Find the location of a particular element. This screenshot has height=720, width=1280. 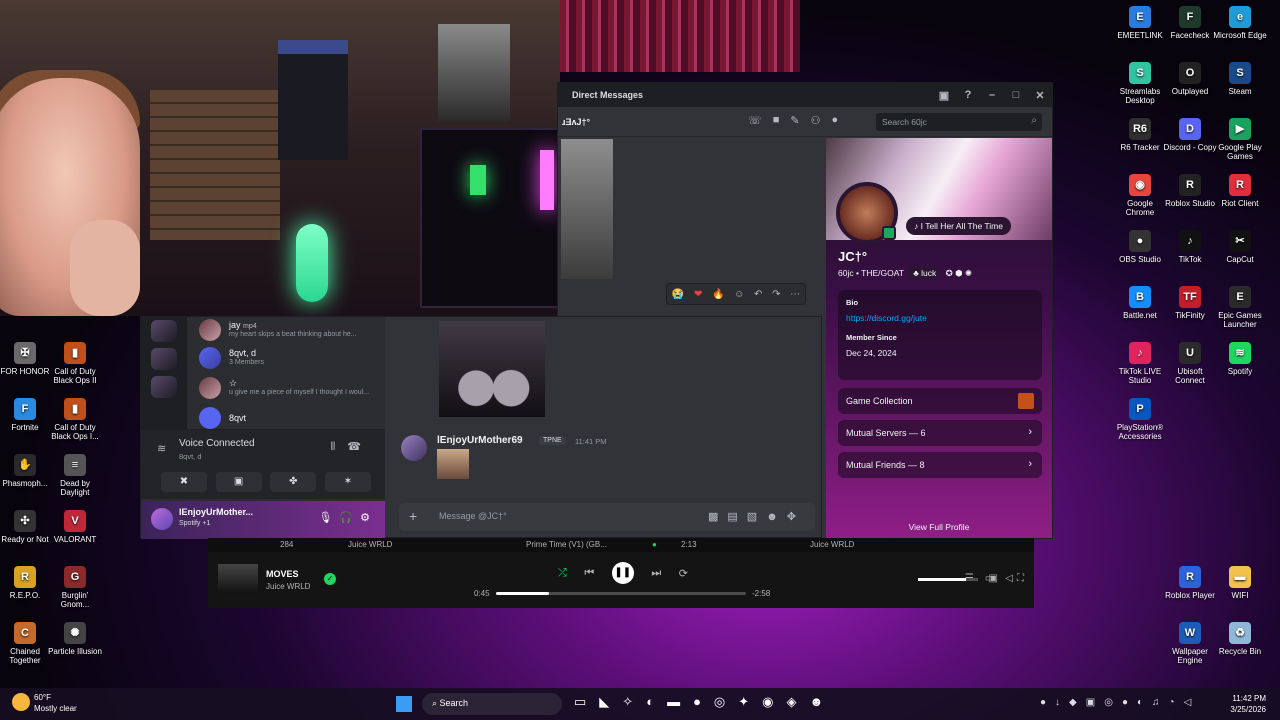

track-artist: Juice WRLD is located at coordinates (288, 586).